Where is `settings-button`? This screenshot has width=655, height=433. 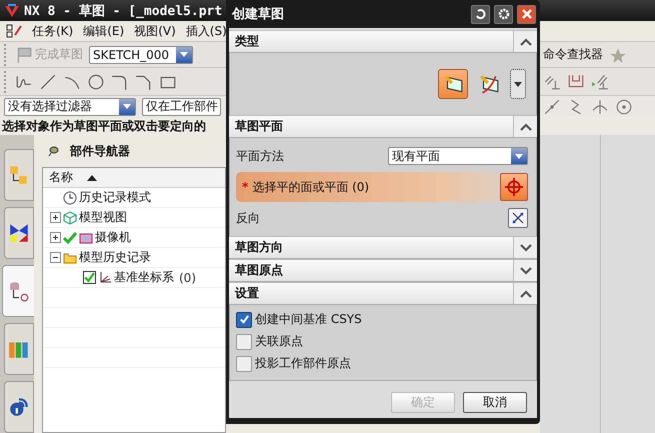
settings-button is located at coordinates (503, 14).